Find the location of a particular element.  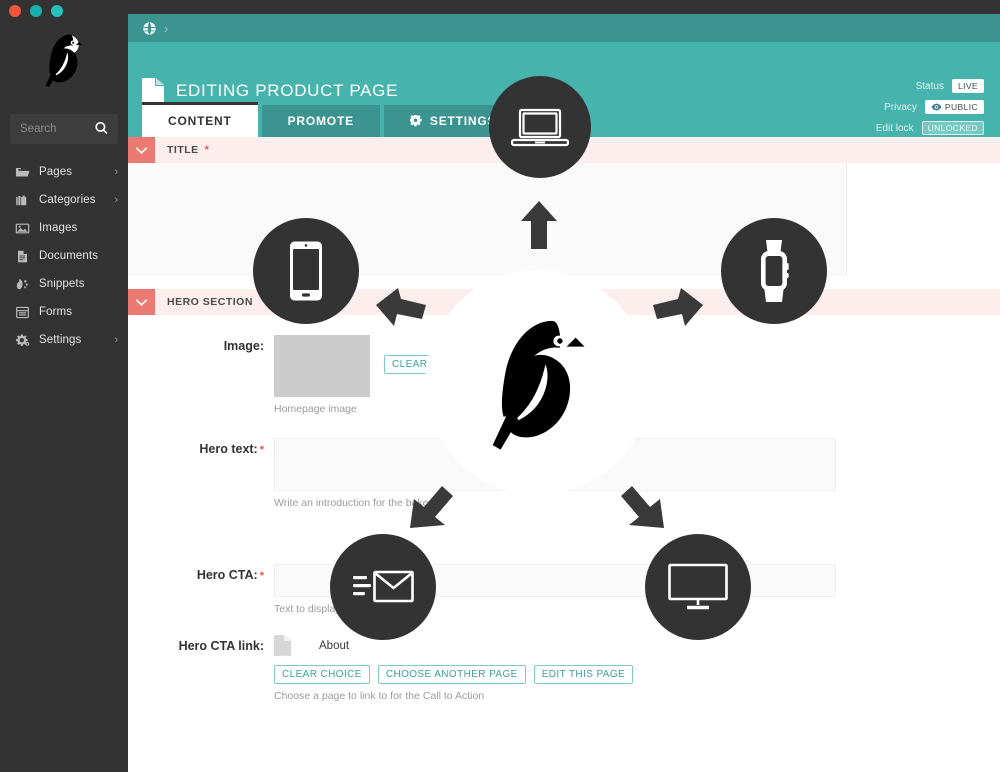

snippet-icon is located at coordinates (22, 284).